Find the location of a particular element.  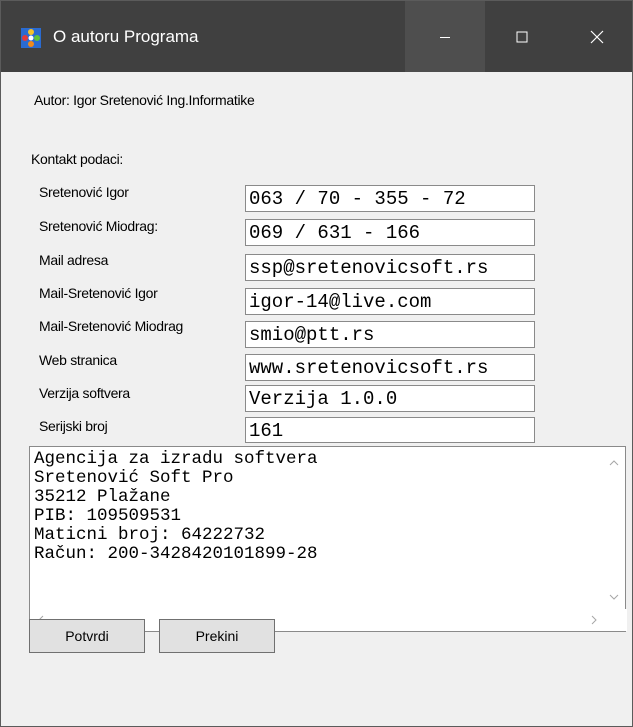

confirm-button-label: Potvrdi is located at coordinates (87, 636).